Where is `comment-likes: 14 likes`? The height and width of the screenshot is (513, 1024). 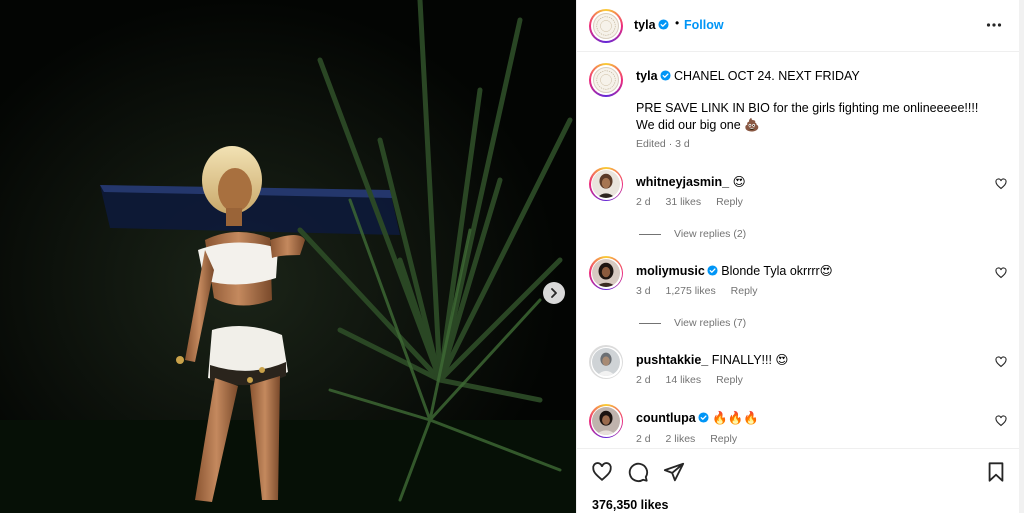
comment-likes: 14 likes is located at coordinates (684, 380).